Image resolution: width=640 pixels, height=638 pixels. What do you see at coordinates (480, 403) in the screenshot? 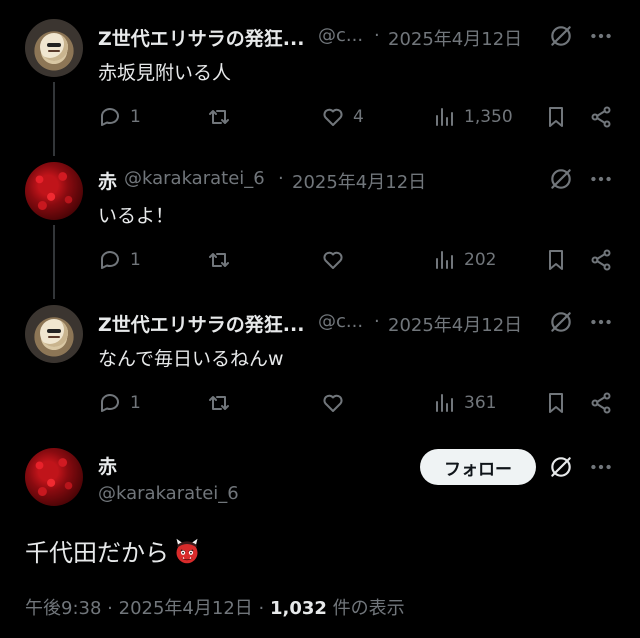
I see `views-count: 361` at bounding box center [480, 403].